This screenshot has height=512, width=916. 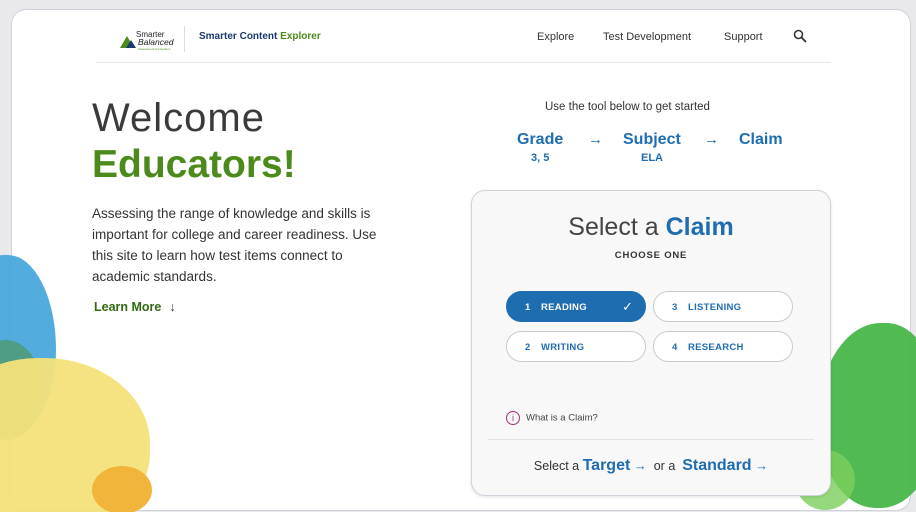 What do you see at coordinates (652, 158) in the screenshot?
I see `step-subject-value: ELA` at bounding box center [652, 158].